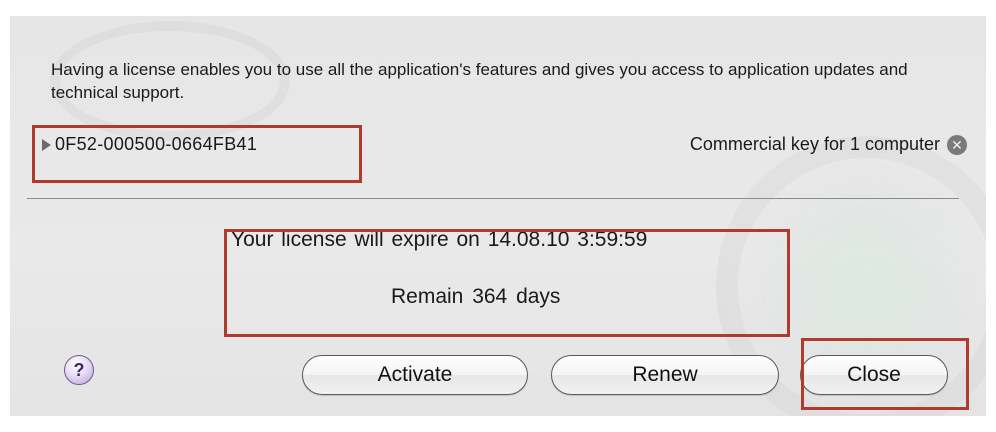 The height and width of the screenshot is (432, 996). What do you see at coordinates (79, 370) in the screenshot?
I see `help-button: ?` at bounding box center [79, 370].